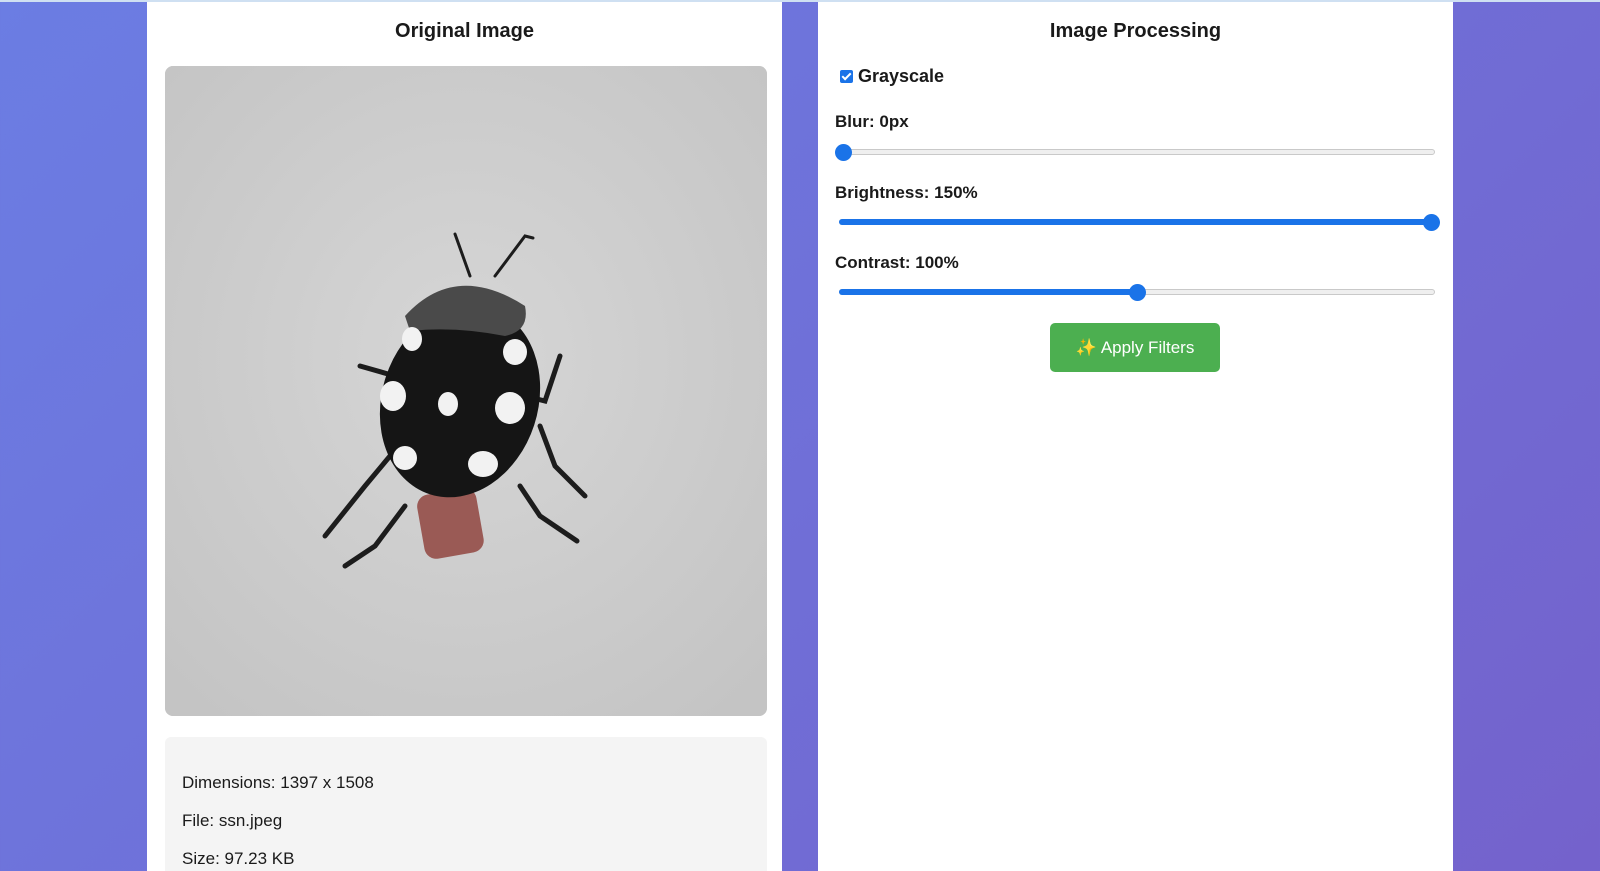 The width and height of the screenshot is (1600, 871). Describe the element at coordinates (1135, 222) in the screenshot. I see `brightness-slider-fill` at that location.